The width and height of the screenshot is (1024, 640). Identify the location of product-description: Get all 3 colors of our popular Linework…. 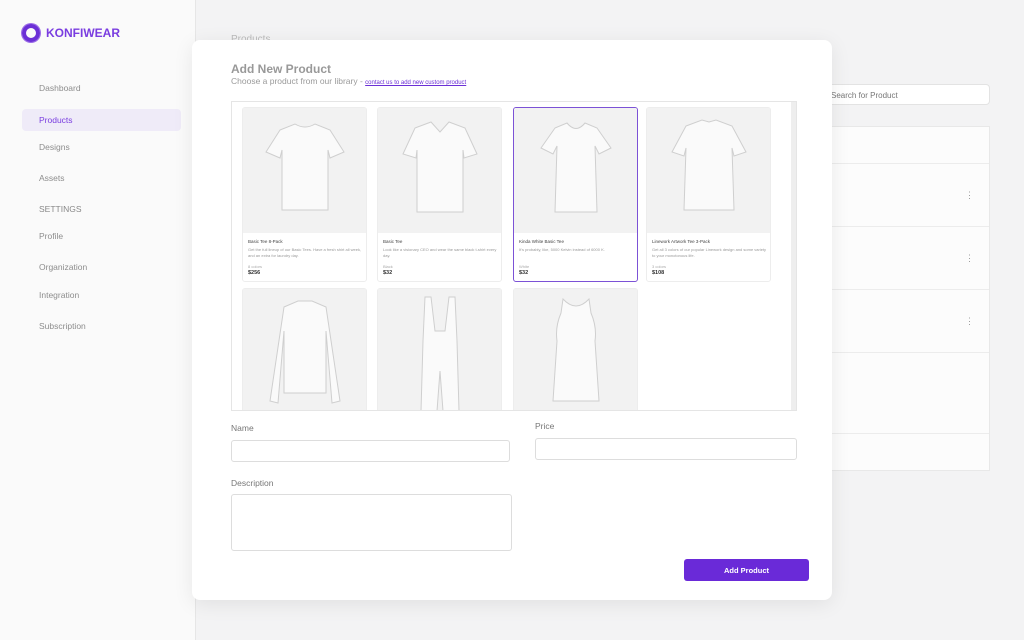
(709, 252).